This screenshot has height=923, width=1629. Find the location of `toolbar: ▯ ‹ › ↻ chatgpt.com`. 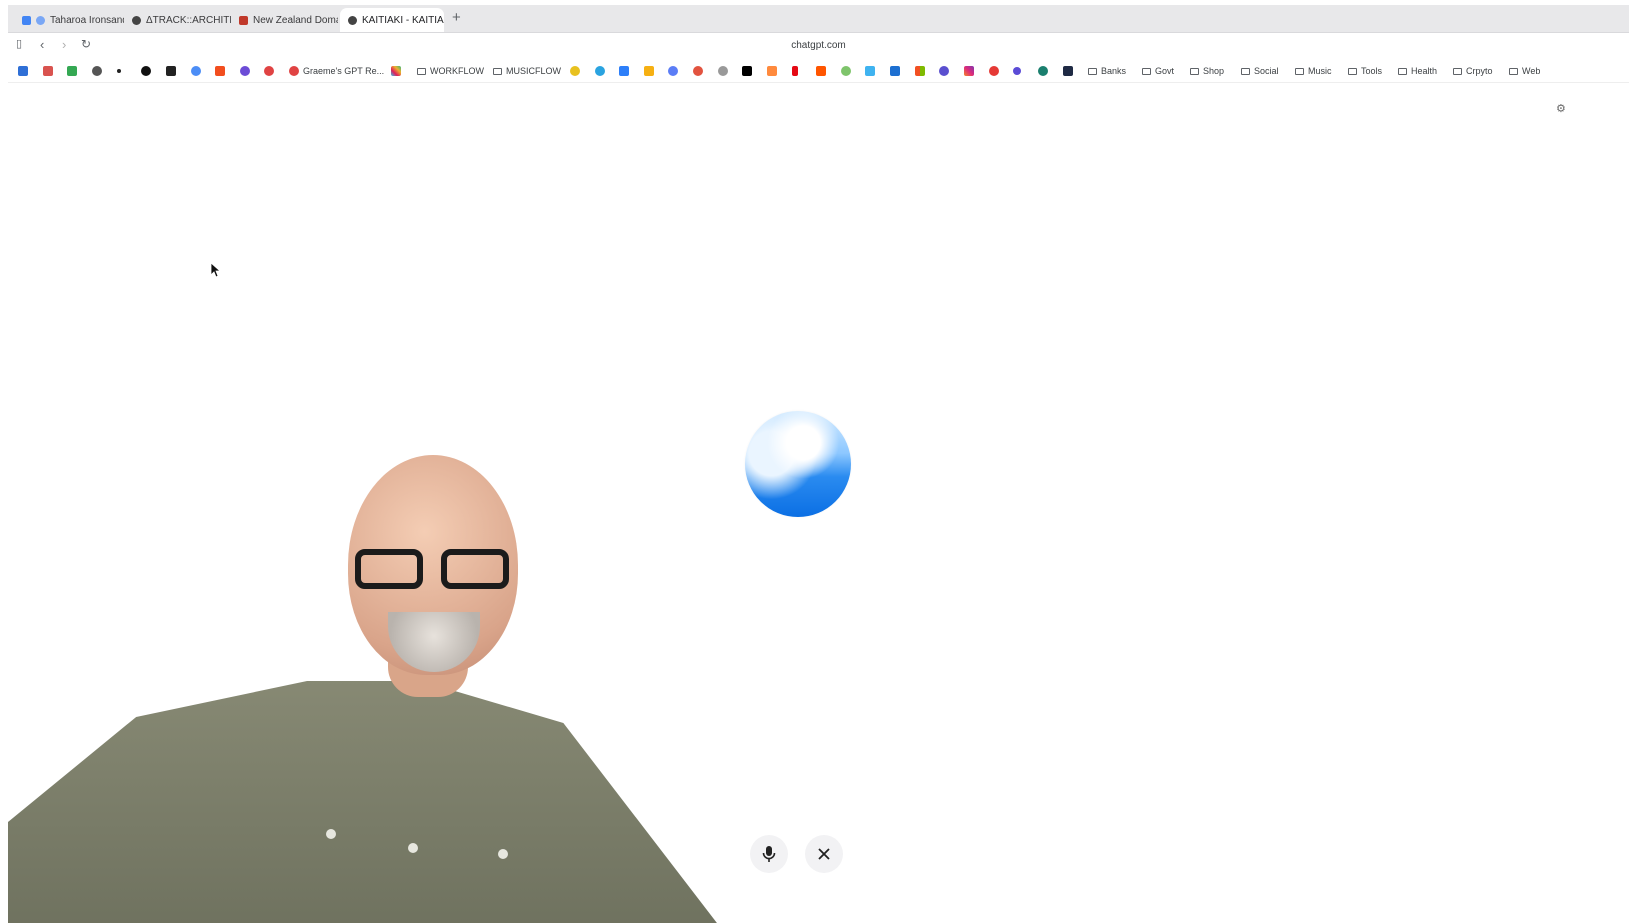

toolbar: ▯ ‹ › ↻ chatgpt.com is located at coordinates (818, 45).